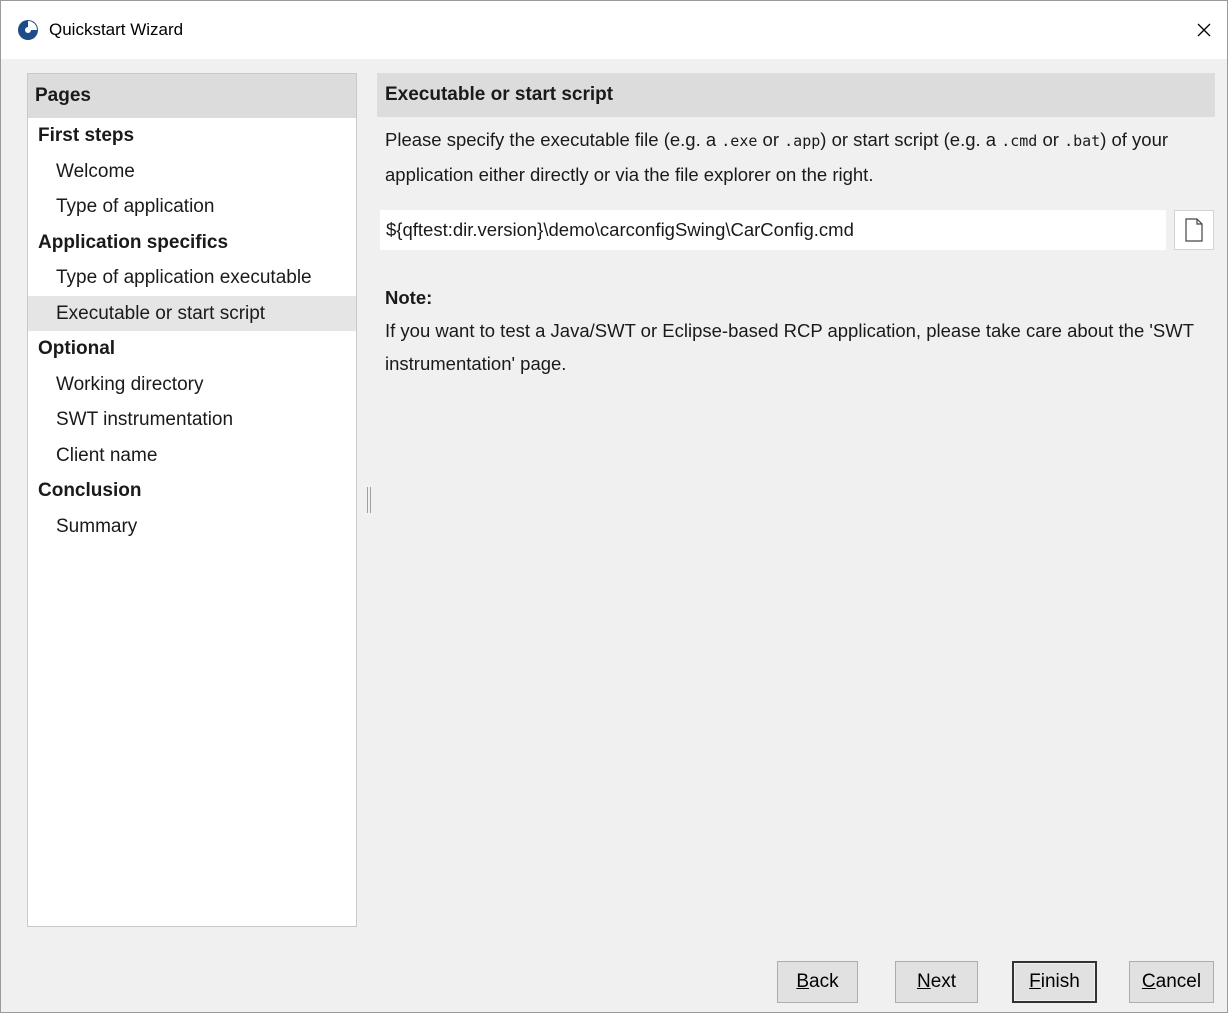 This screenshot has height=1013, width=1228. I want to click on cancel-mnemonic: C, so click(1148, 981).